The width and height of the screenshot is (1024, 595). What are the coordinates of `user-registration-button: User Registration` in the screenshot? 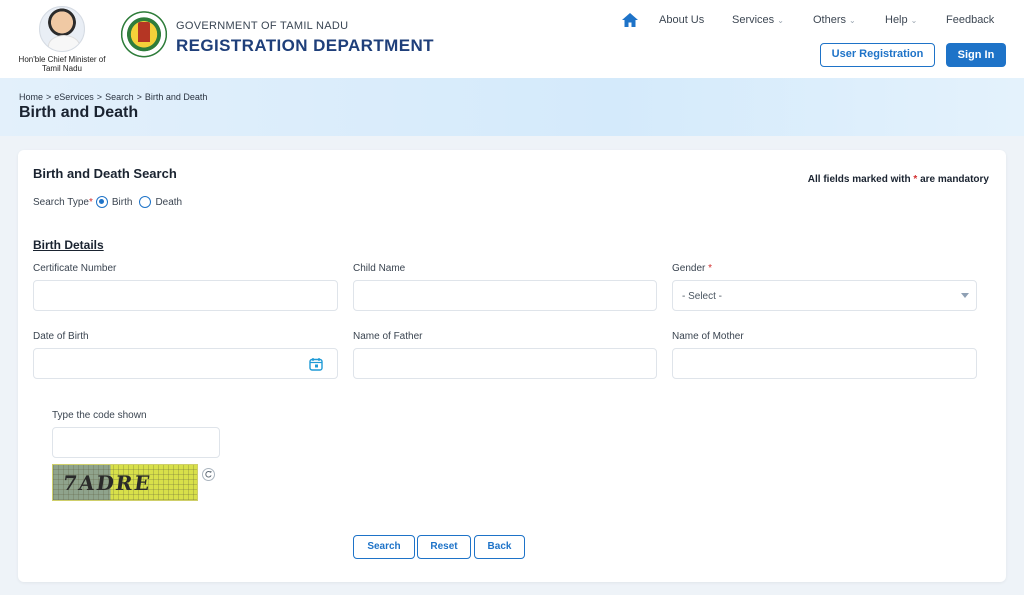 It's located at (877, 55).